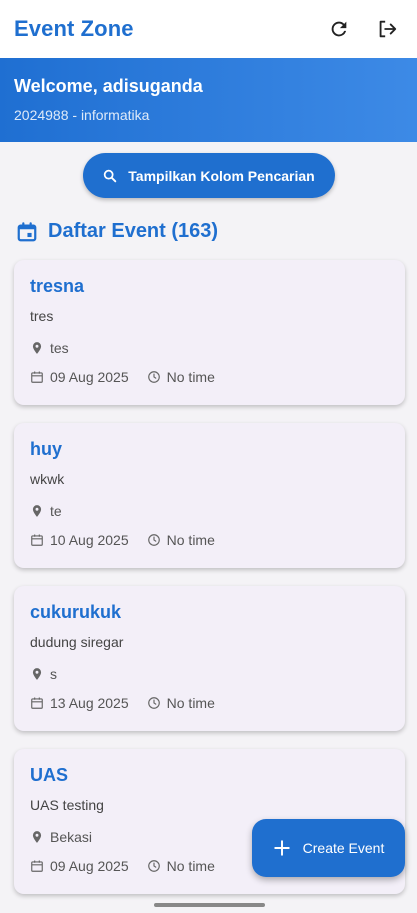 This screenshot has height=913, width=417. Describe the element at coordinates (56, 511) in the screenshot. I see `event-location: te` at that location.